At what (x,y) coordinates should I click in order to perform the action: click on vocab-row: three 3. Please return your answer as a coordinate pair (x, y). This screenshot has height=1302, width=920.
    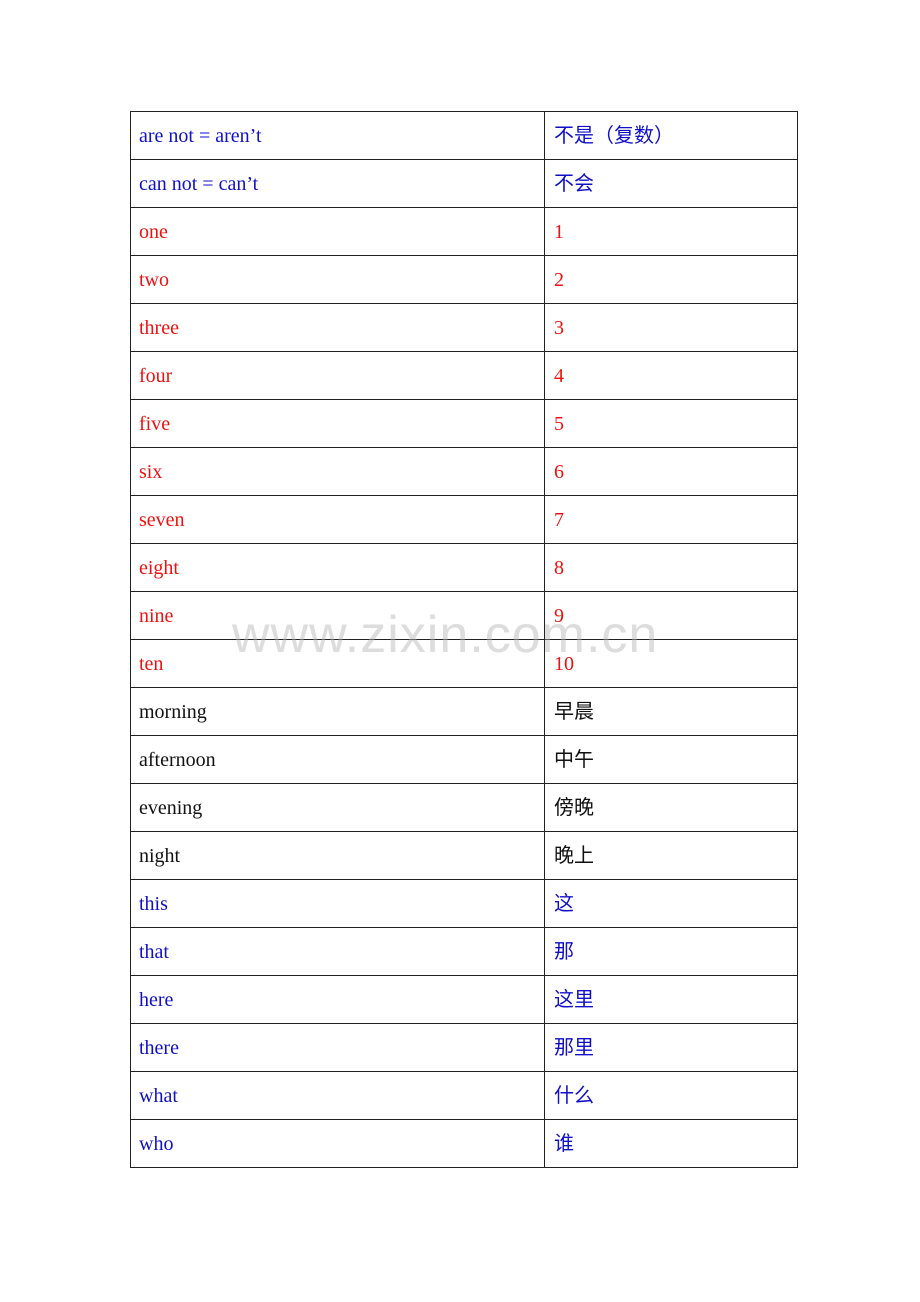
    Looking at the image, I should click on (464, 327).